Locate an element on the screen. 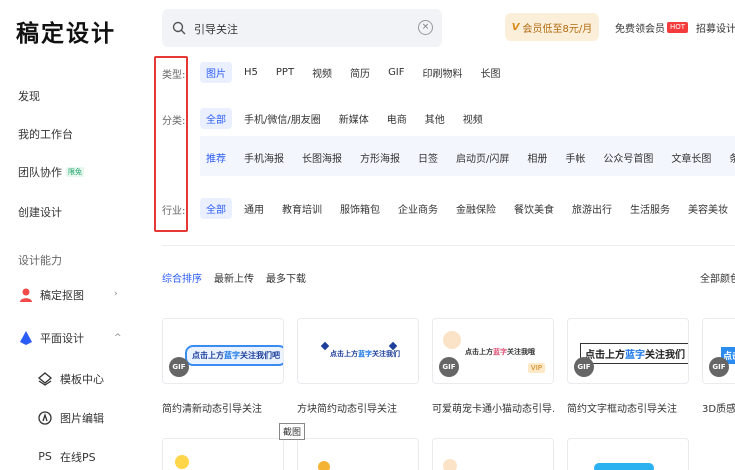  color-filter-dropdown: 全部颜色 is located at coordinates (717, 277).